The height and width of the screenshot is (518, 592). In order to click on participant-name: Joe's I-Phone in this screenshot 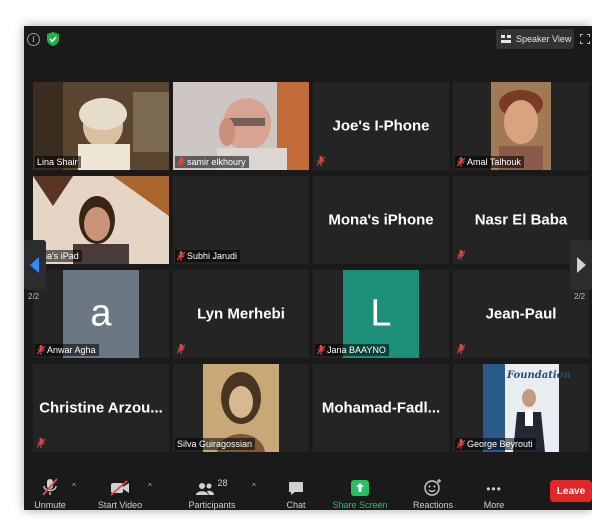, I will do `click(381, 126)`.